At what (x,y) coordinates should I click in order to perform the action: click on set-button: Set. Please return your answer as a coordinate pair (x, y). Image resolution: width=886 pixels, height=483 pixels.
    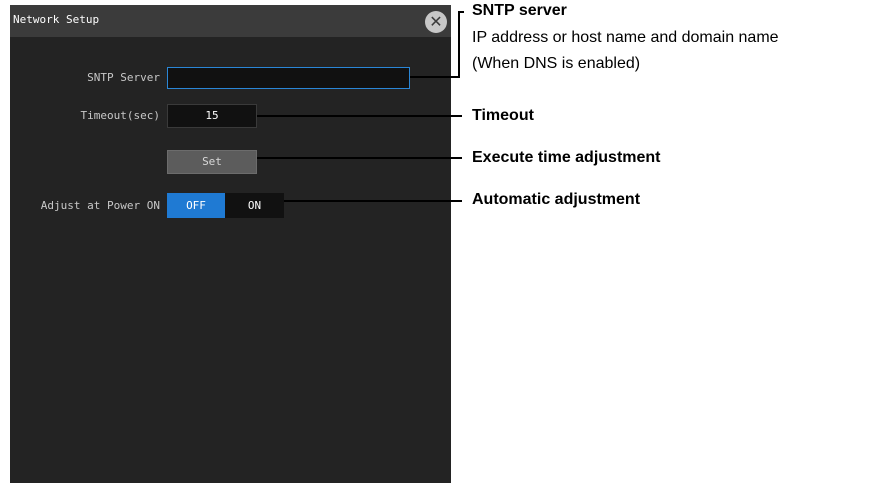
    Looking at the image, I should click on (212, 162).